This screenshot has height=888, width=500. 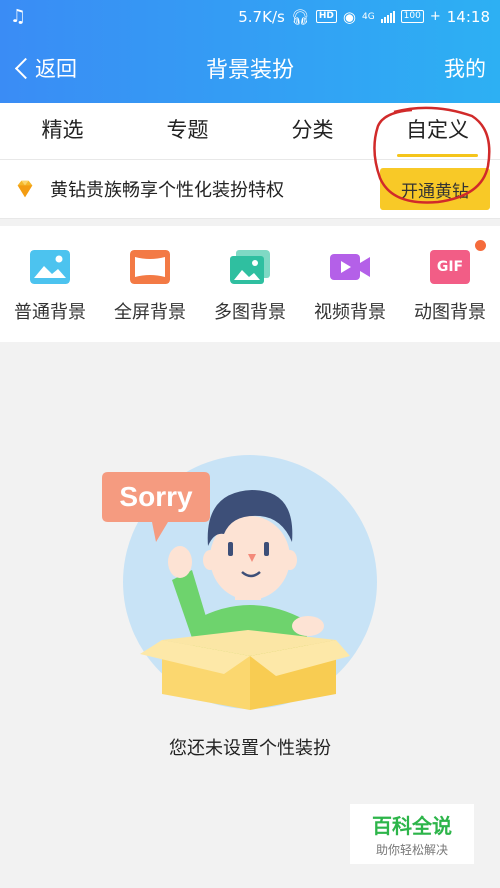 What do you see at coordinates (18, 16) in the screenshot?
I see `music-icon: ♫` at bounding box center [18, 16].